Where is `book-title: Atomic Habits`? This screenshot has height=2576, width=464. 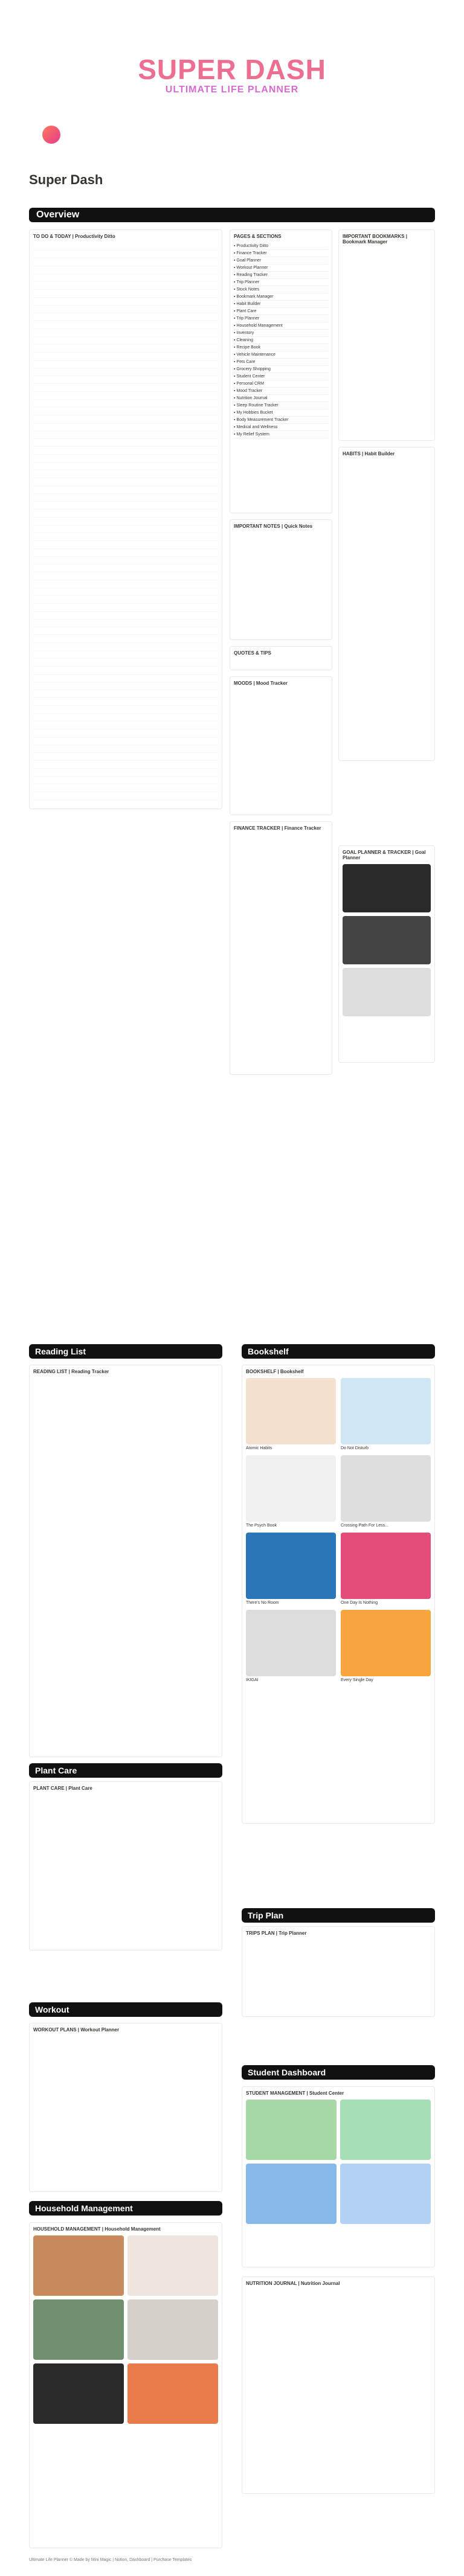 book-title: Atomic Habits is located at coordinates (259, 1448).